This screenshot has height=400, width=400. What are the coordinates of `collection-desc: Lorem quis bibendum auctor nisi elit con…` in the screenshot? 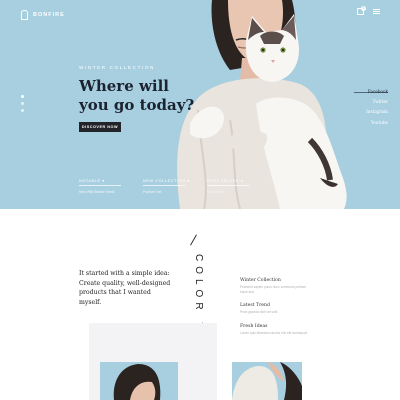 It's located at (274, 332).